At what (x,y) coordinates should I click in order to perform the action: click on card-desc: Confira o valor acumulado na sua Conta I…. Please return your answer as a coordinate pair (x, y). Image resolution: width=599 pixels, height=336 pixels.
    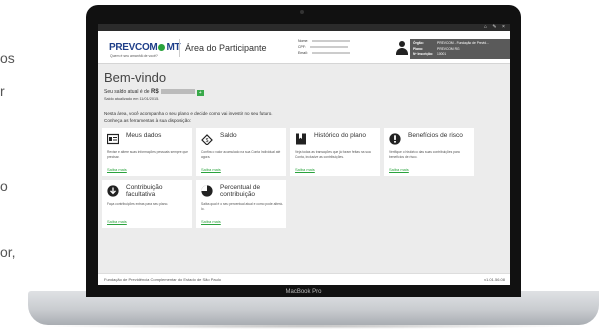
    Looking at the image, I should click on (241, 154).